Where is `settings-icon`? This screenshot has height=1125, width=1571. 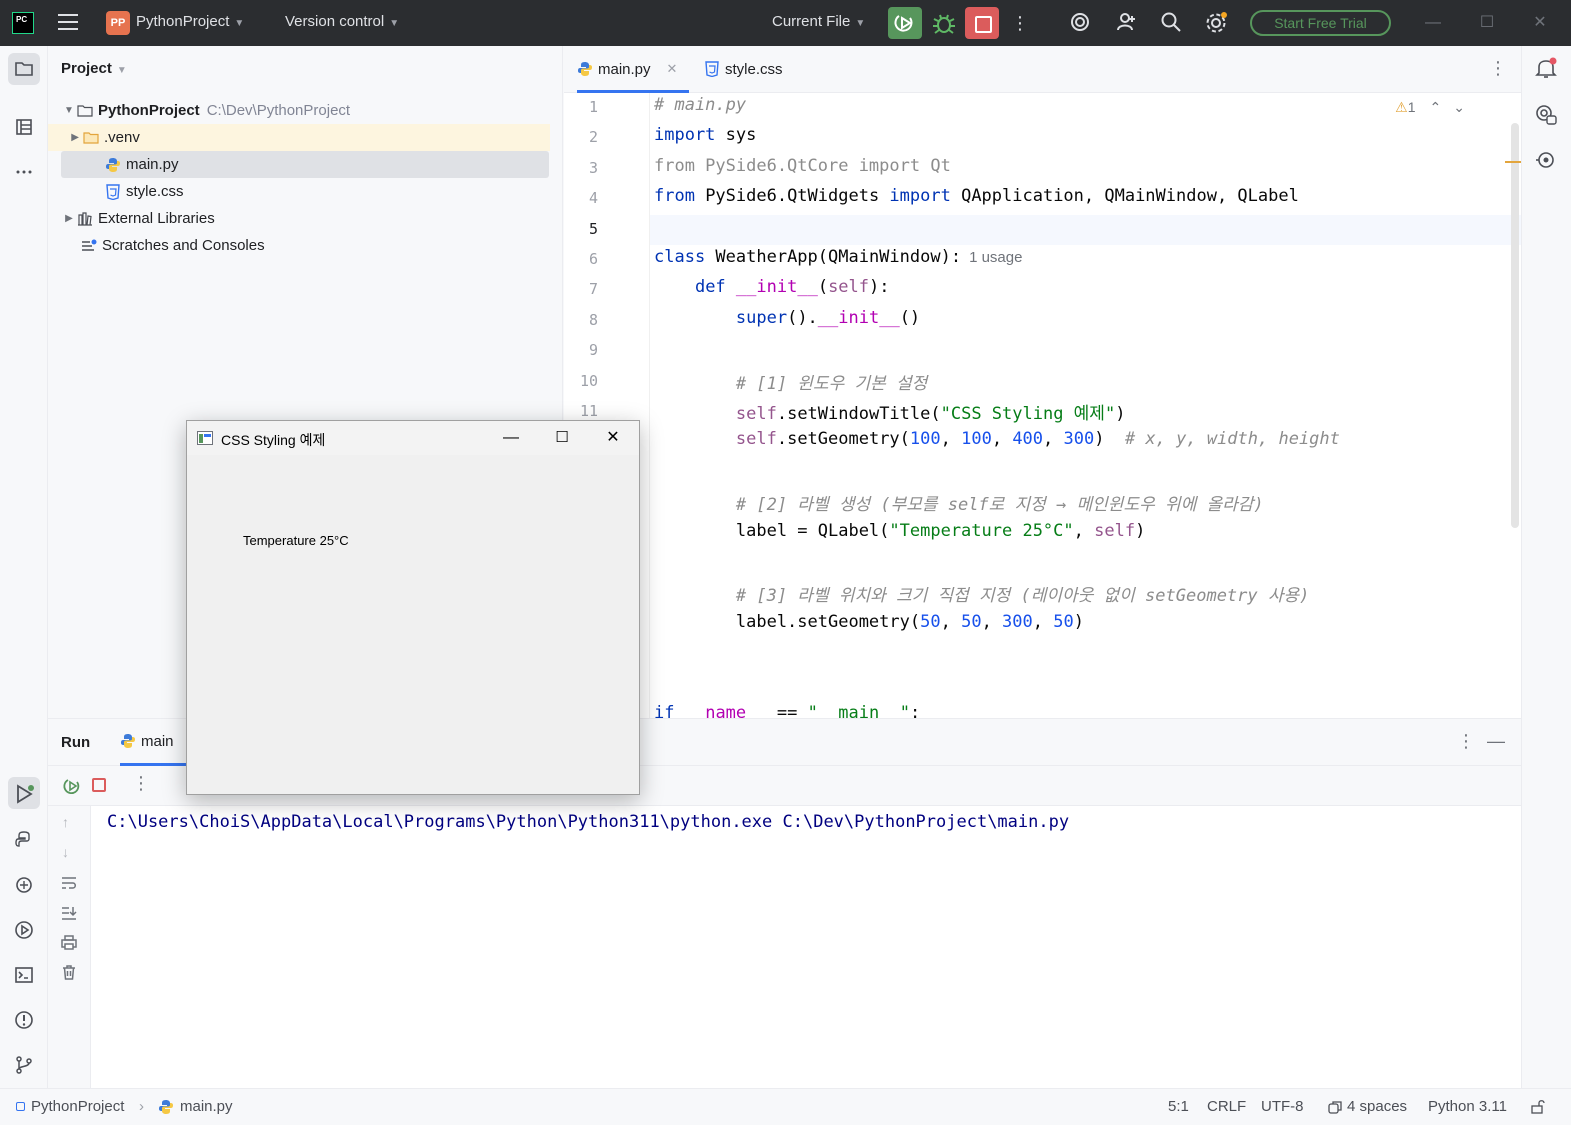 settings-icon is located at coordinates (1216, 23).